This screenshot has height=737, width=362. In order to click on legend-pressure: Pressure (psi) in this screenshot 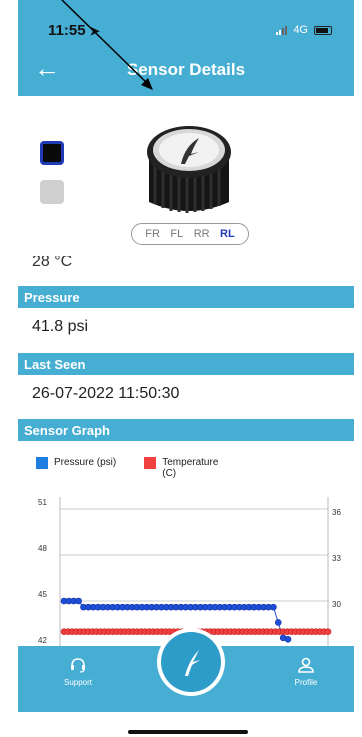, I will do `click(76, 468)`.